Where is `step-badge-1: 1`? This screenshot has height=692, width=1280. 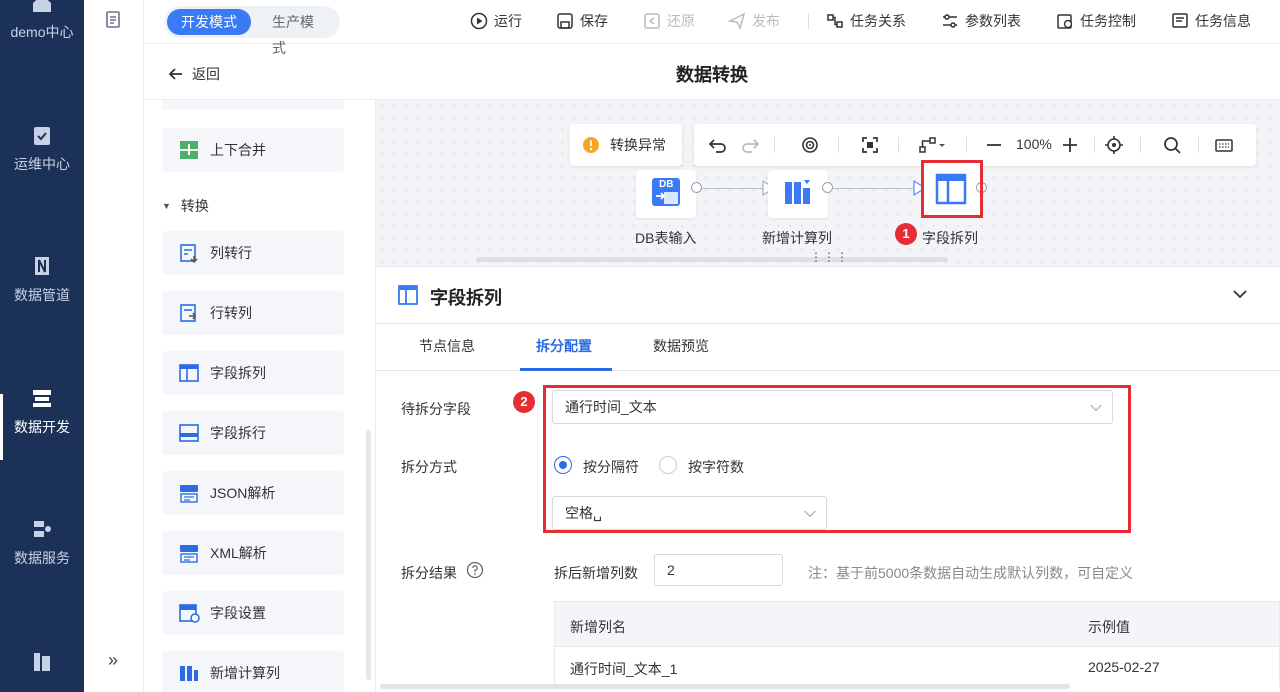
step-badge-1: 1 is located at coordinates (906, 234).